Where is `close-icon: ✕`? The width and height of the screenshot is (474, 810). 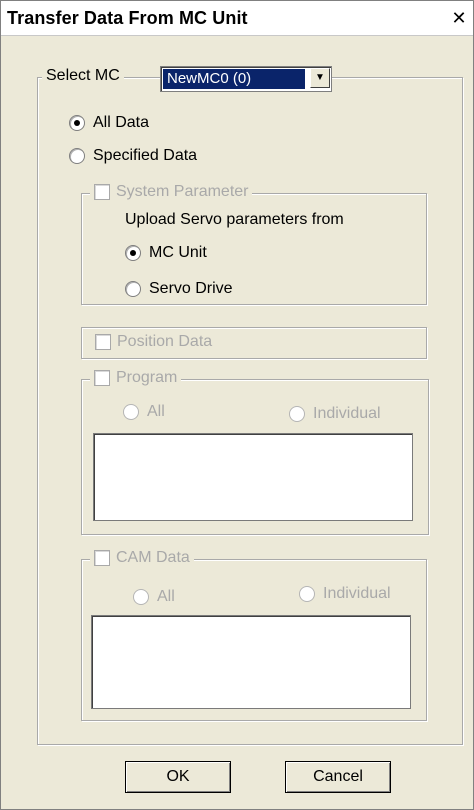 close-icon: ✕ is located at coordinates (459, 18).